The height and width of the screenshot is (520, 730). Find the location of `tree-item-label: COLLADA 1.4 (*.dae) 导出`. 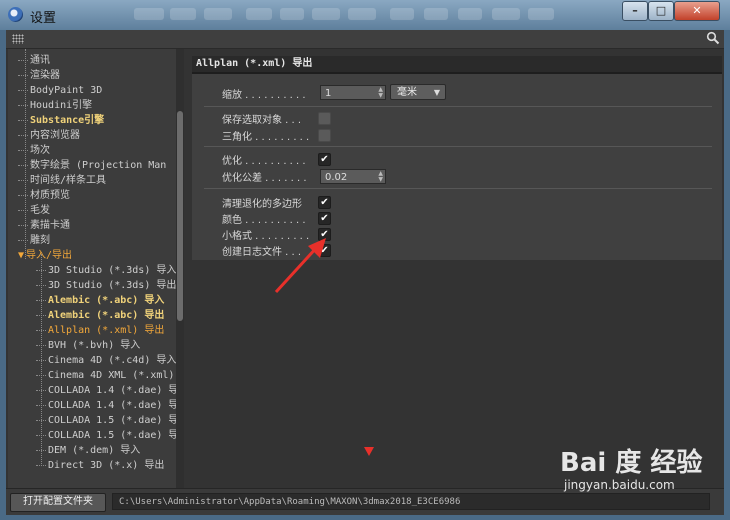

tree-item-label: COLLADA 1.4 (*.dae) 导出 is located at coordinates (116, 405).